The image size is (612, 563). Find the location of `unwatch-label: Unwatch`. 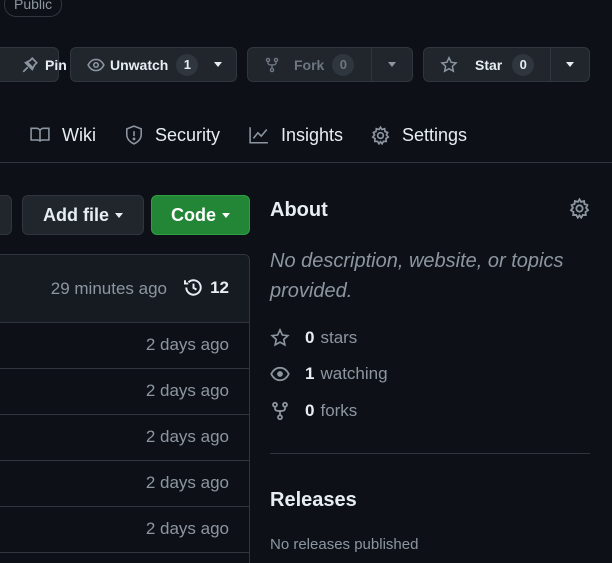

unwatch-label: Unwatch is located at coordinates (139, 64).